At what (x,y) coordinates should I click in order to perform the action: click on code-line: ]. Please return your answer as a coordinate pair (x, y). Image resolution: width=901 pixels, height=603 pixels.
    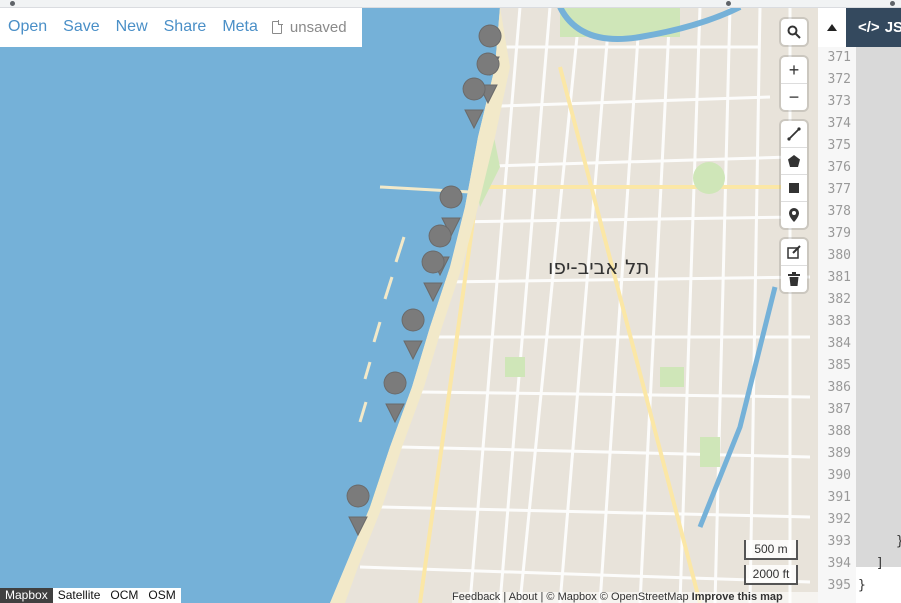
    Looking at the image, I should click on (880, 563).